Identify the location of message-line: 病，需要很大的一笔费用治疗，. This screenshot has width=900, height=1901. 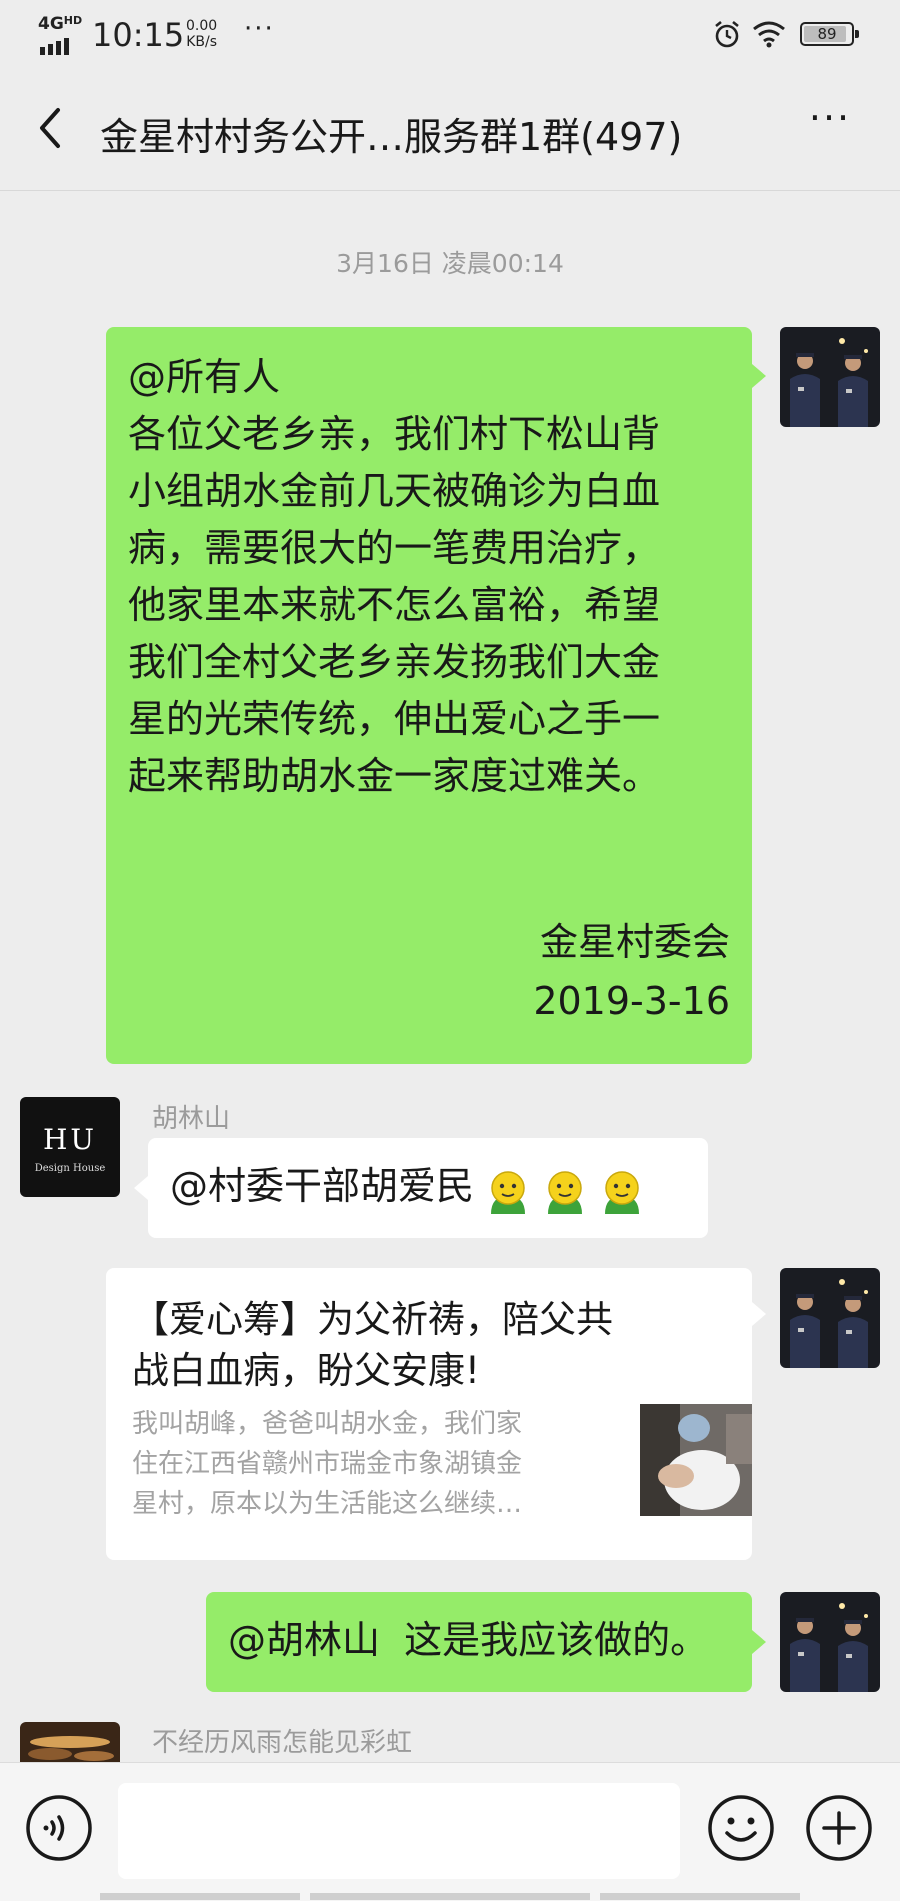
(394, 548).